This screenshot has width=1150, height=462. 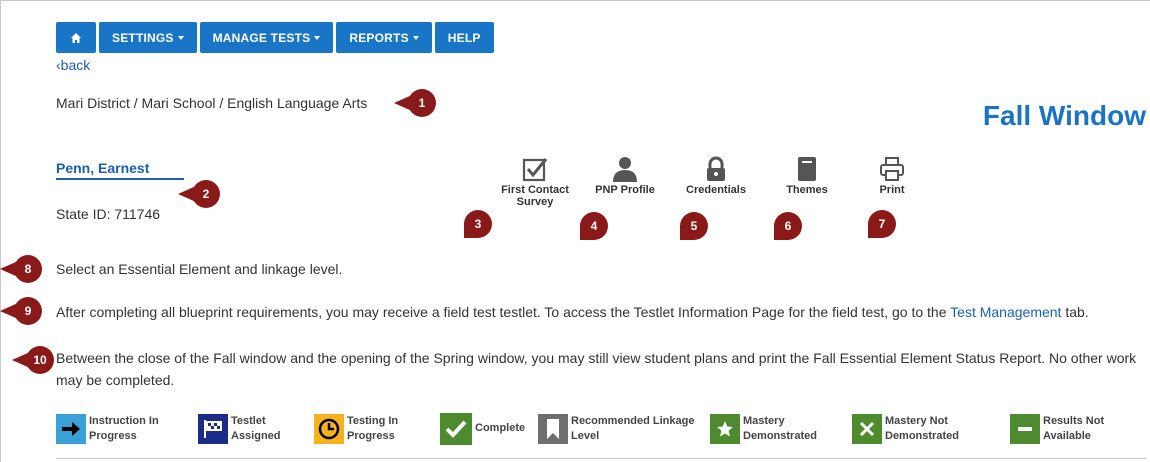 I want to click on legend-label: Instruction In, so click(x=124, y=421).